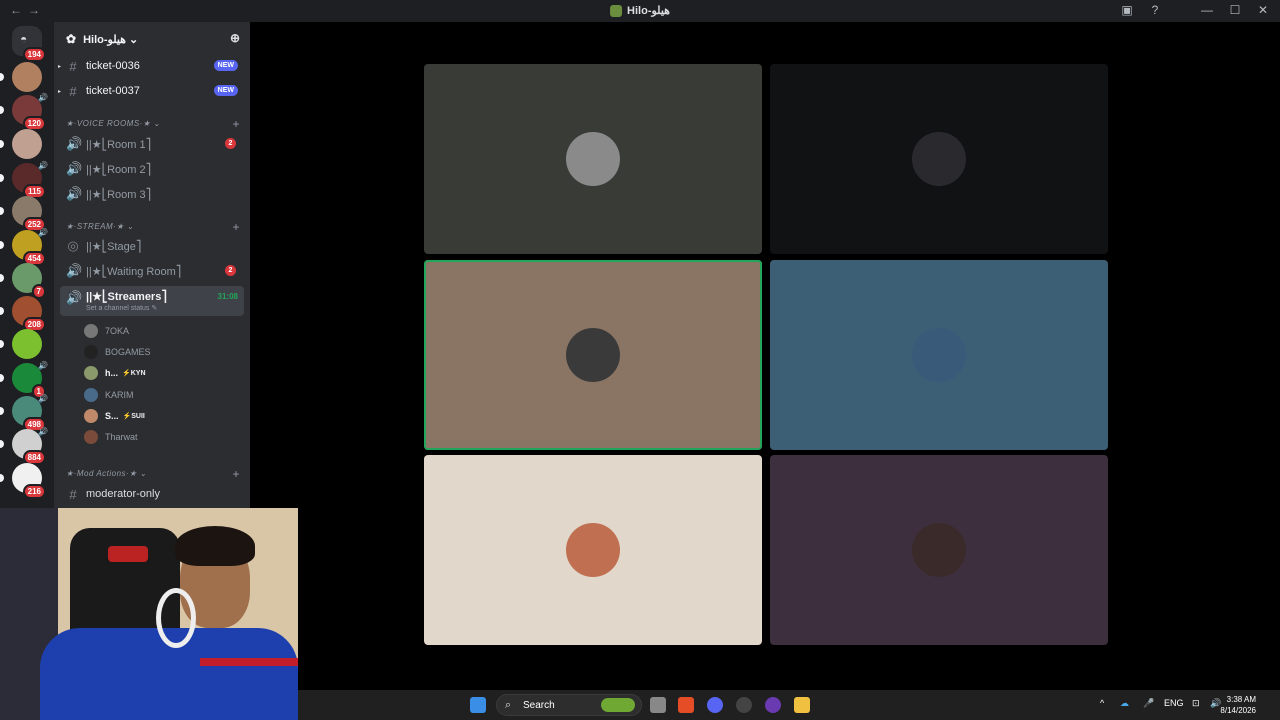  I want to click on server-header: ✿ Hilo-هيلو ⌄ ⊕, so click(152, 39).